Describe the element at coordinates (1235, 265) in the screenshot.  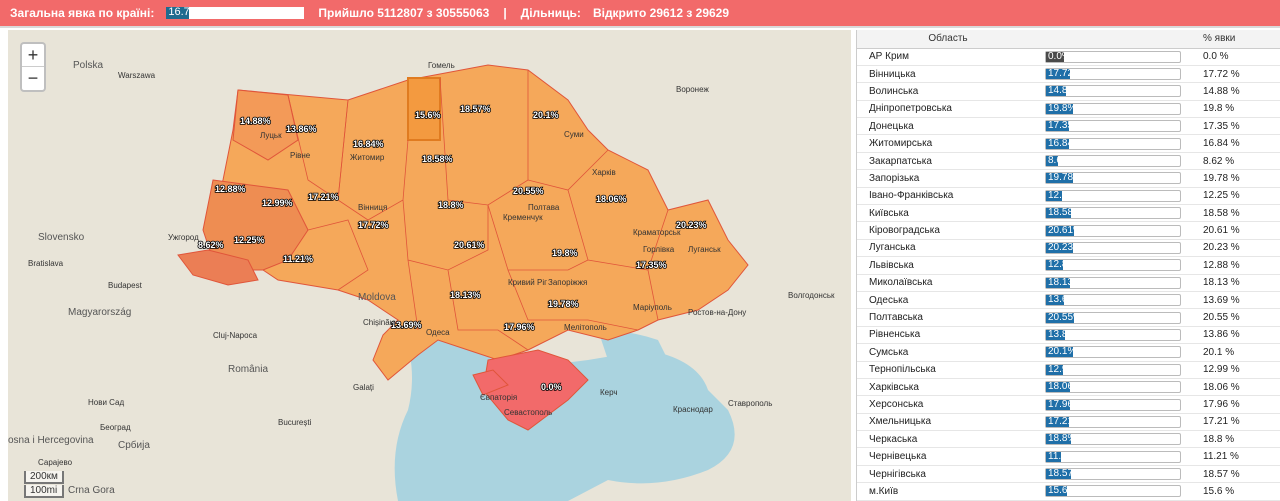
I see `turnout-percent: 12.88 %` at that location.